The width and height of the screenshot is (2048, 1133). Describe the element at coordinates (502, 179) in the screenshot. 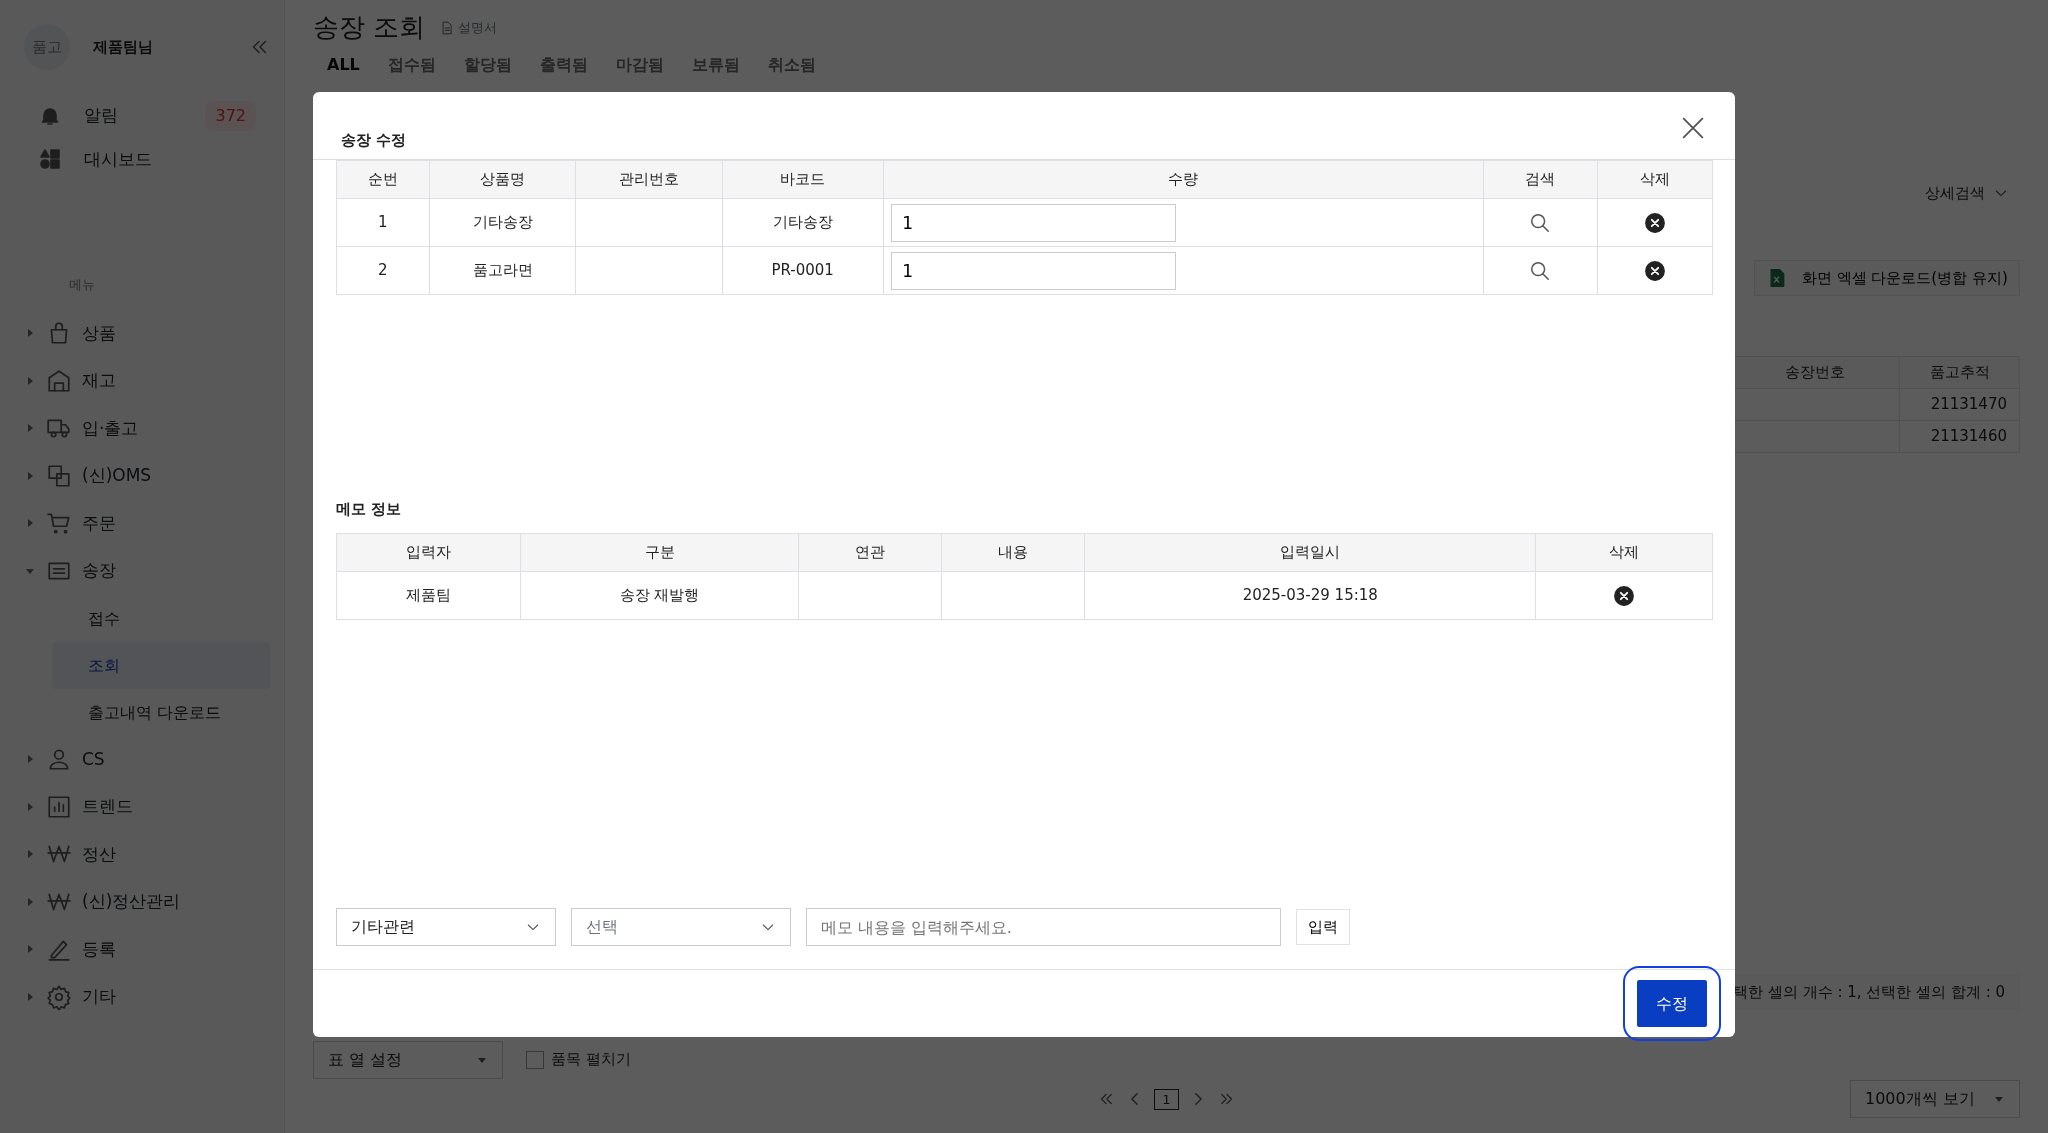

I see `column-header: 상품명` at that location.